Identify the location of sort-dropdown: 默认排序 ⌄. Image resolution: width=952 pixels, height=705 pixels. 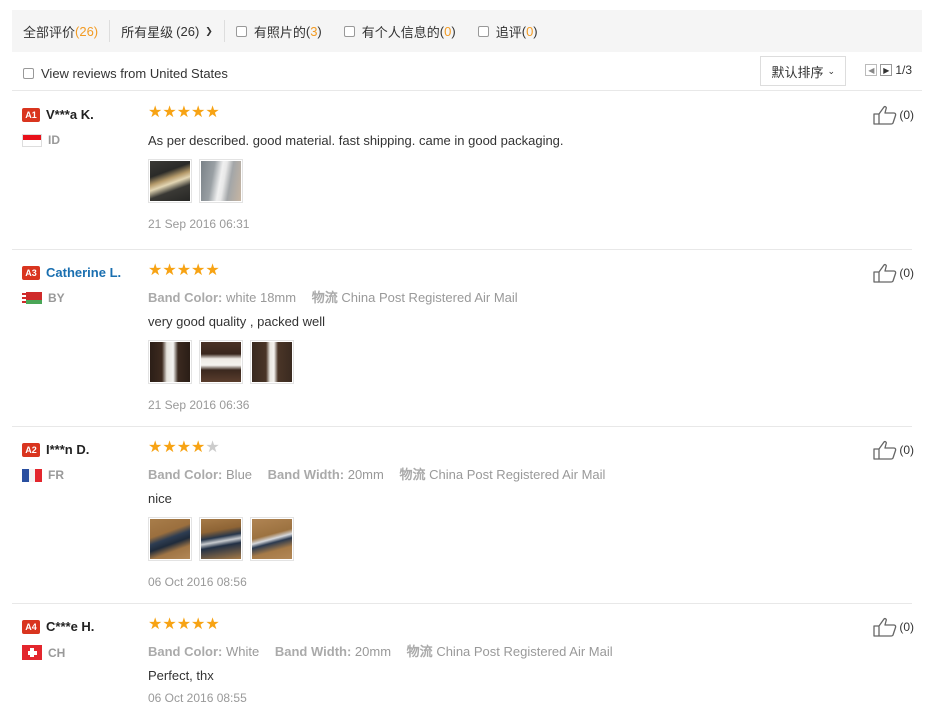
(803, 71).